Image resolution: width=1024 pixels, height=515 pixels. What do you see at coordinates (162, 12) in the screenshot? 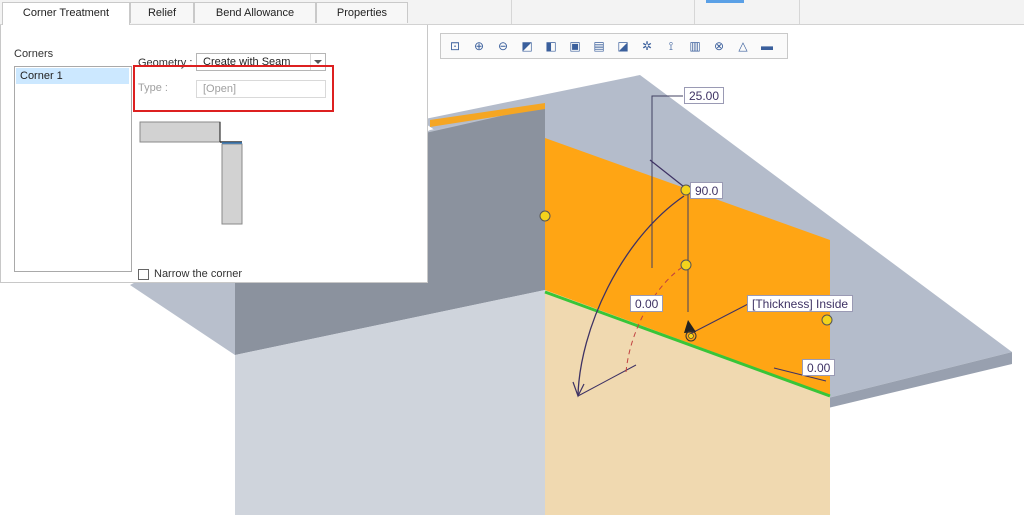
I see `tab-relief: Relief` at bounding box center [162, 12].